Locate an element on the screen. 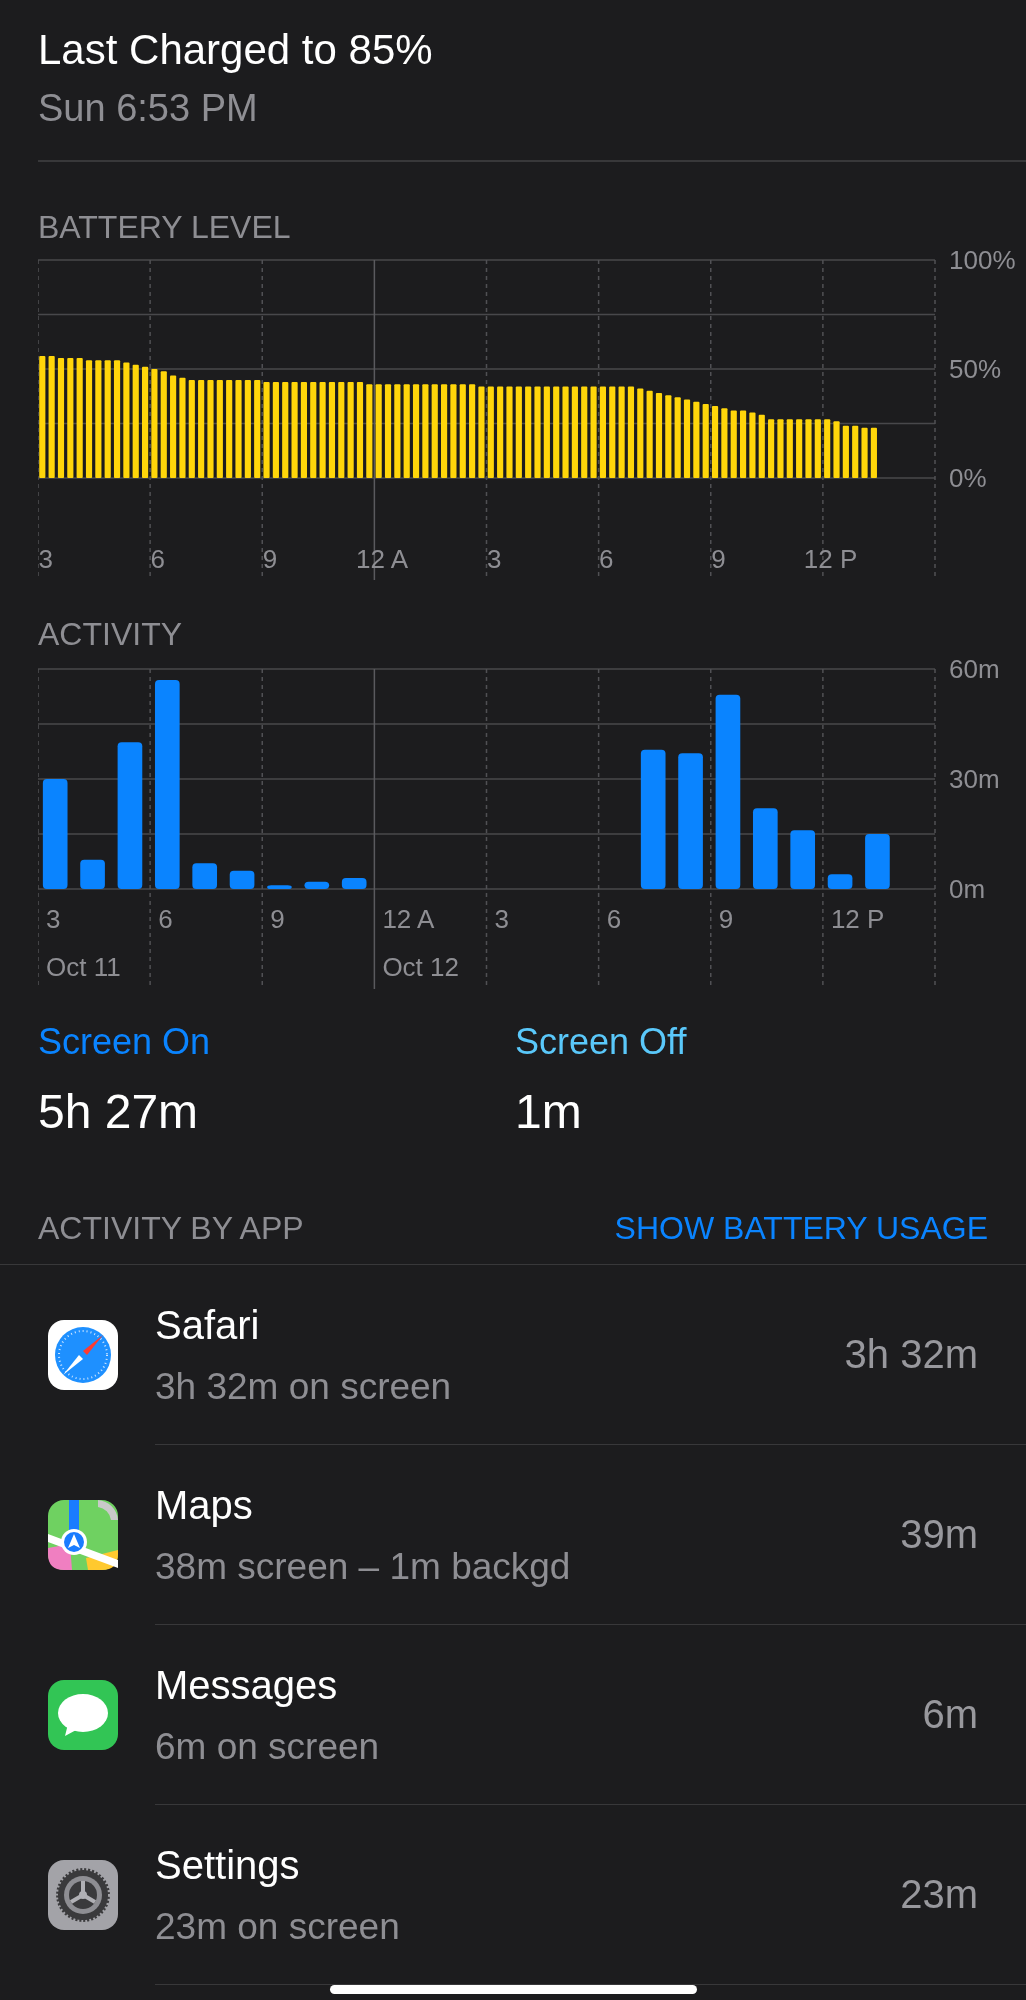  last-charged-title: Last Charged to 85% is located at coordinates (236, 50).